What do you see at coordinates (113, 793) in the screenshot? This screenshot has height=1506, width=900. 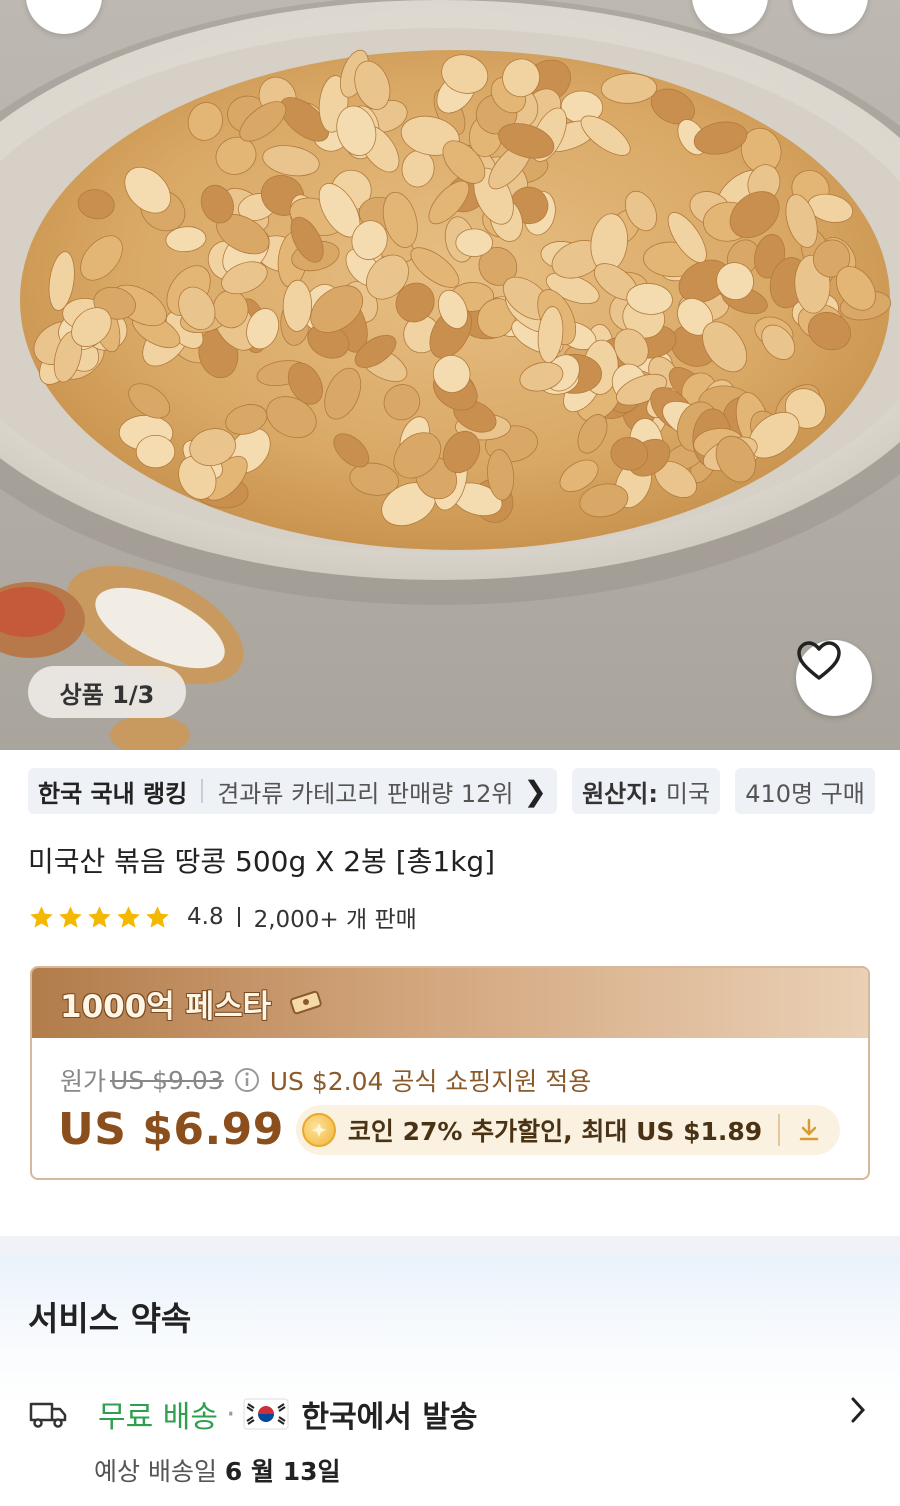 I see `ranking-label: 한국 국내 랭킹` at bounding box center [113, 793].